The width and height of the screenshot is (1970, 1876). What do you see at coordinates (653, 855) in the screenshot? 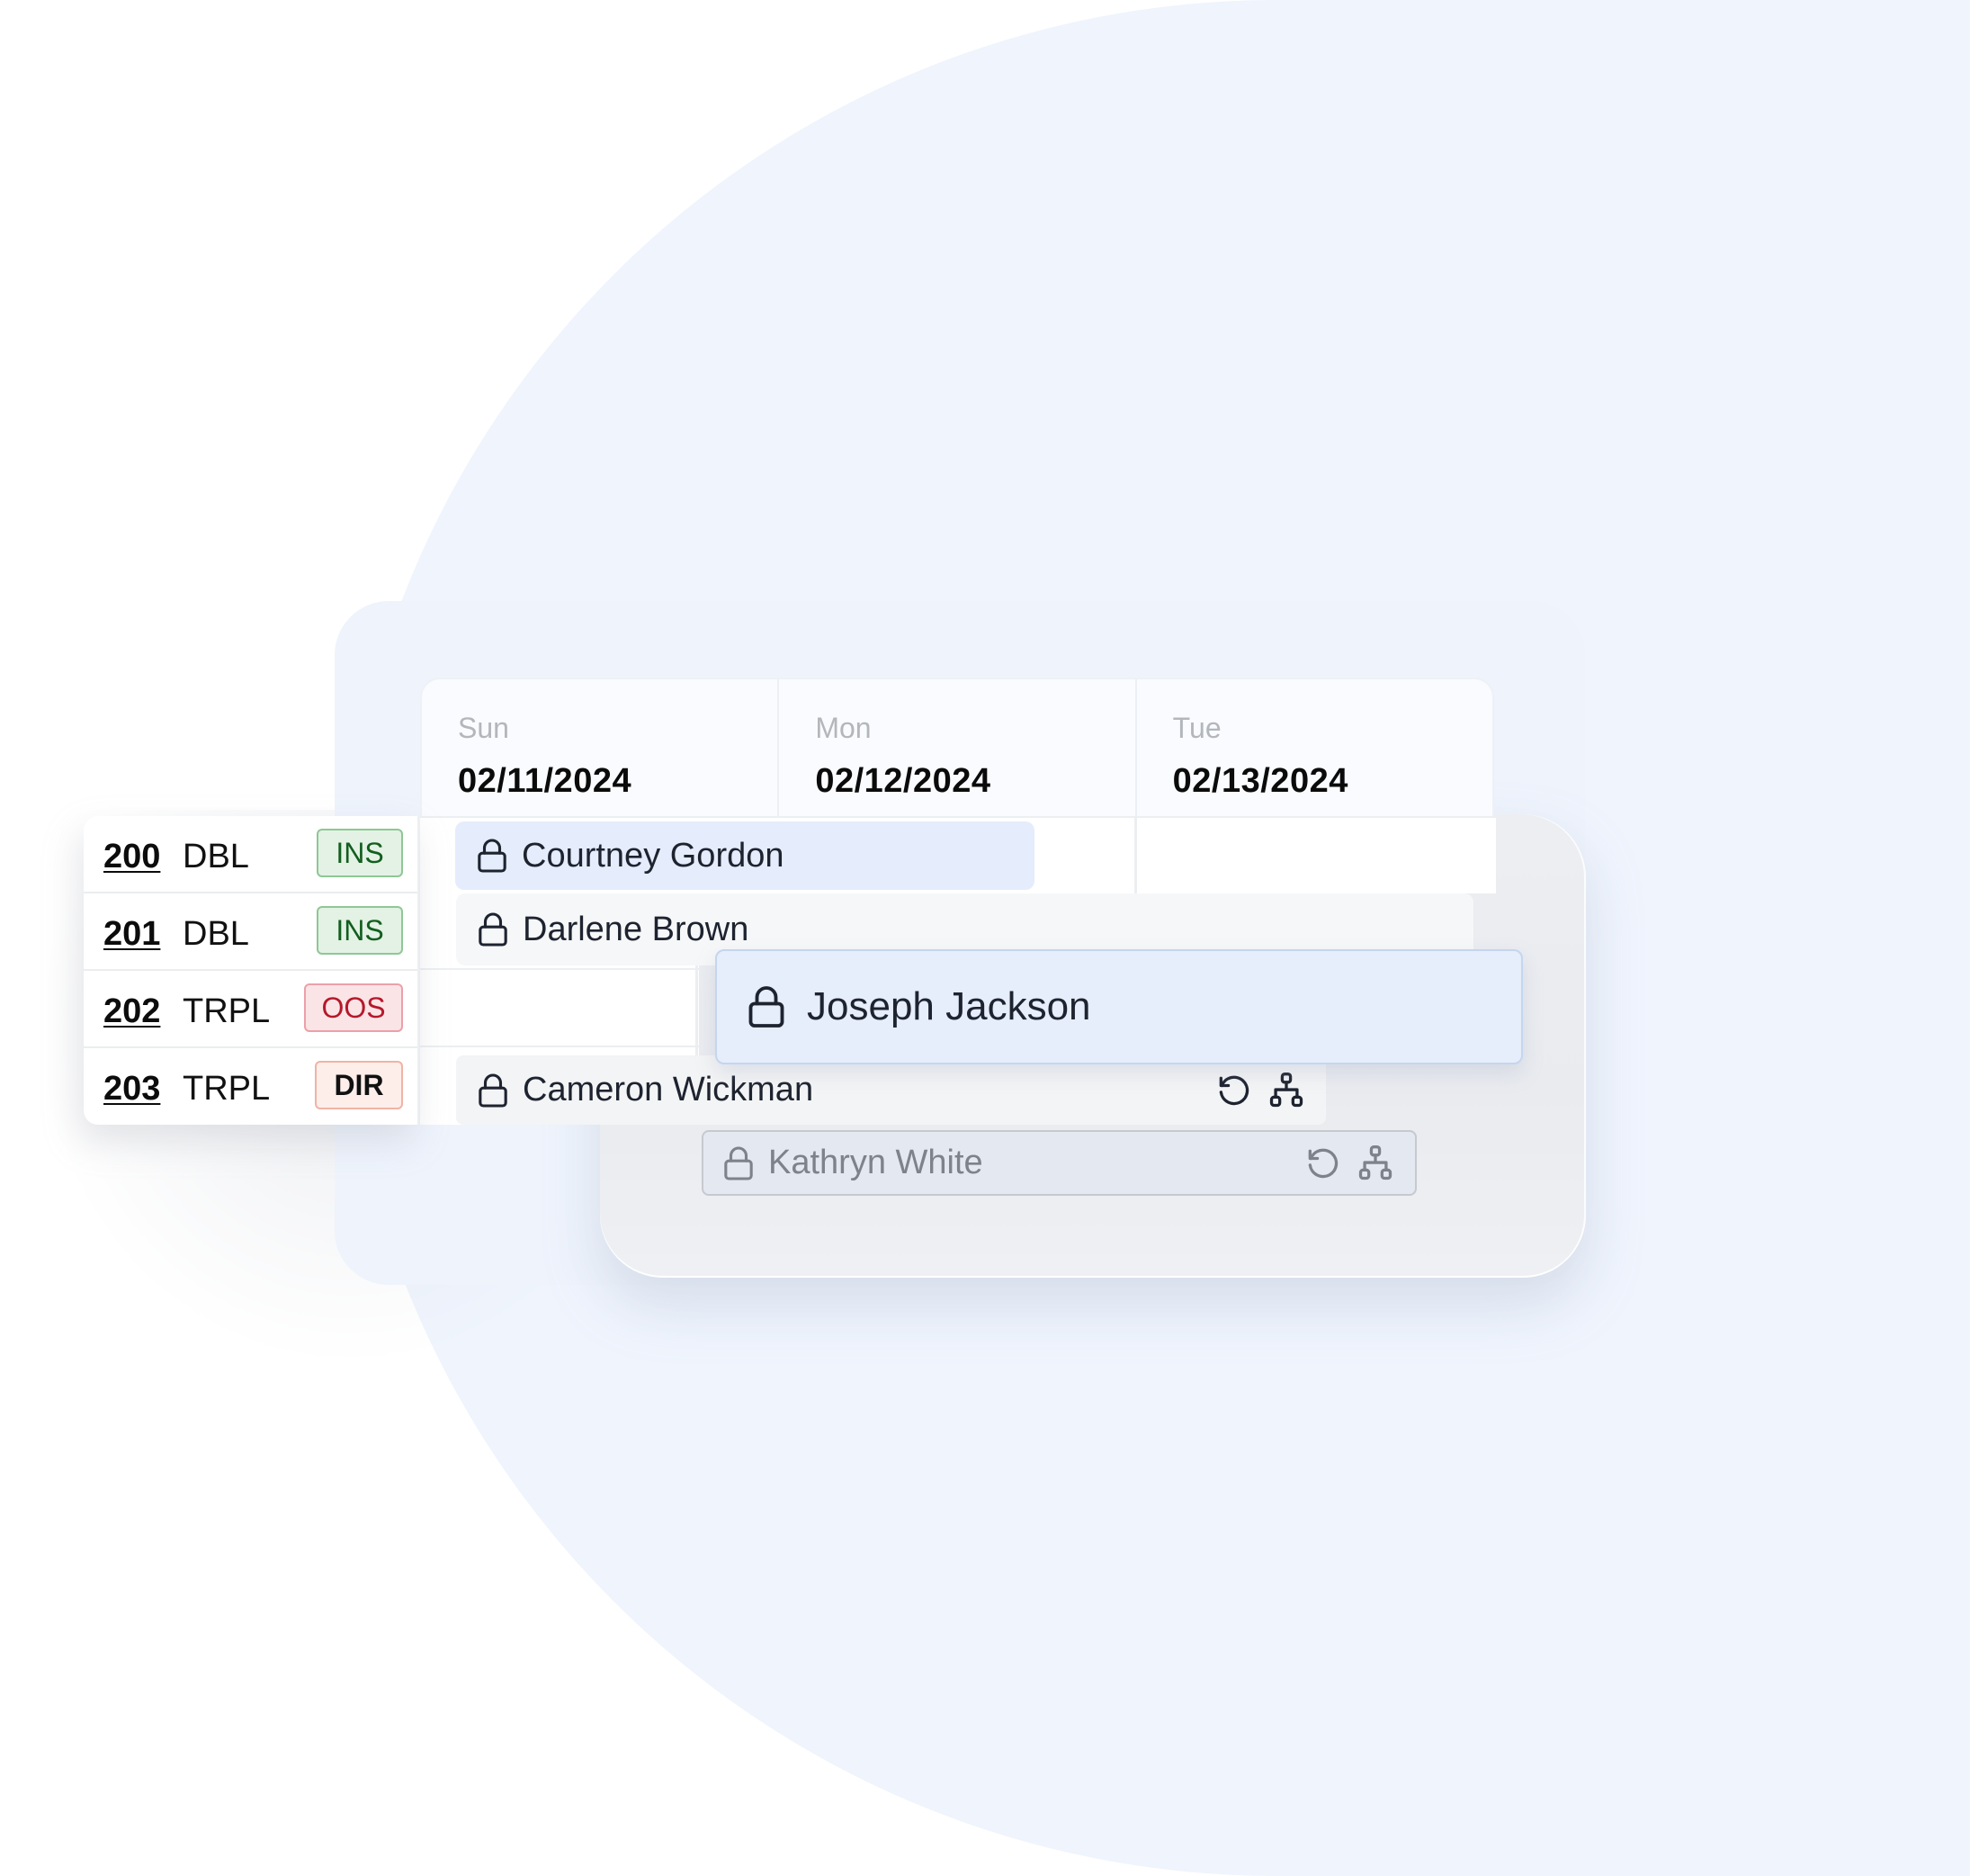
I see `guest-name: Courtney Gordon` at bounding box center [653, 855].